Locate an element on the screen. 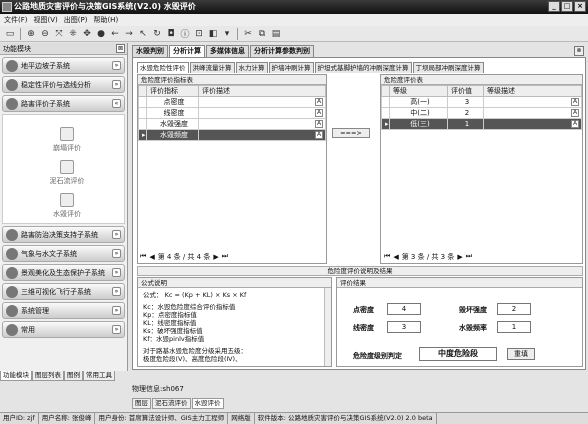  scrollbar is located at coordinates (327, 327).